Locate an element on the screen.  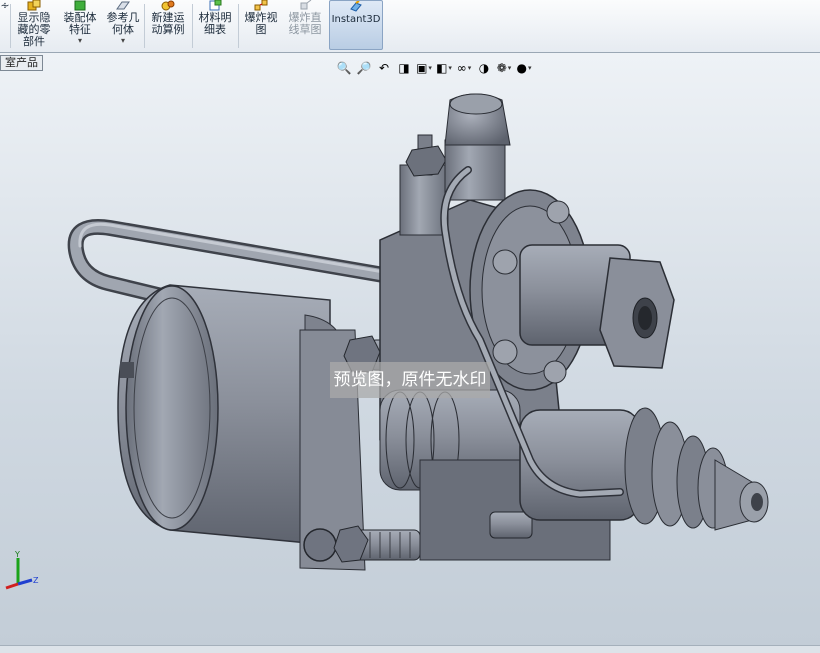
reference-geometry-dropdown-icon: ▾ is located at coordinates (123, 40).